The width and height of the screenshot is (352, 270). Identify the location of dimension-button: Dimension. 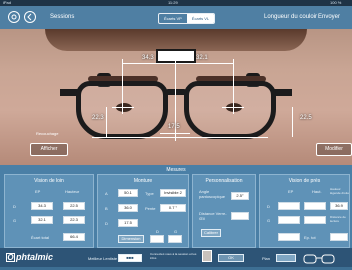
(131, 239).